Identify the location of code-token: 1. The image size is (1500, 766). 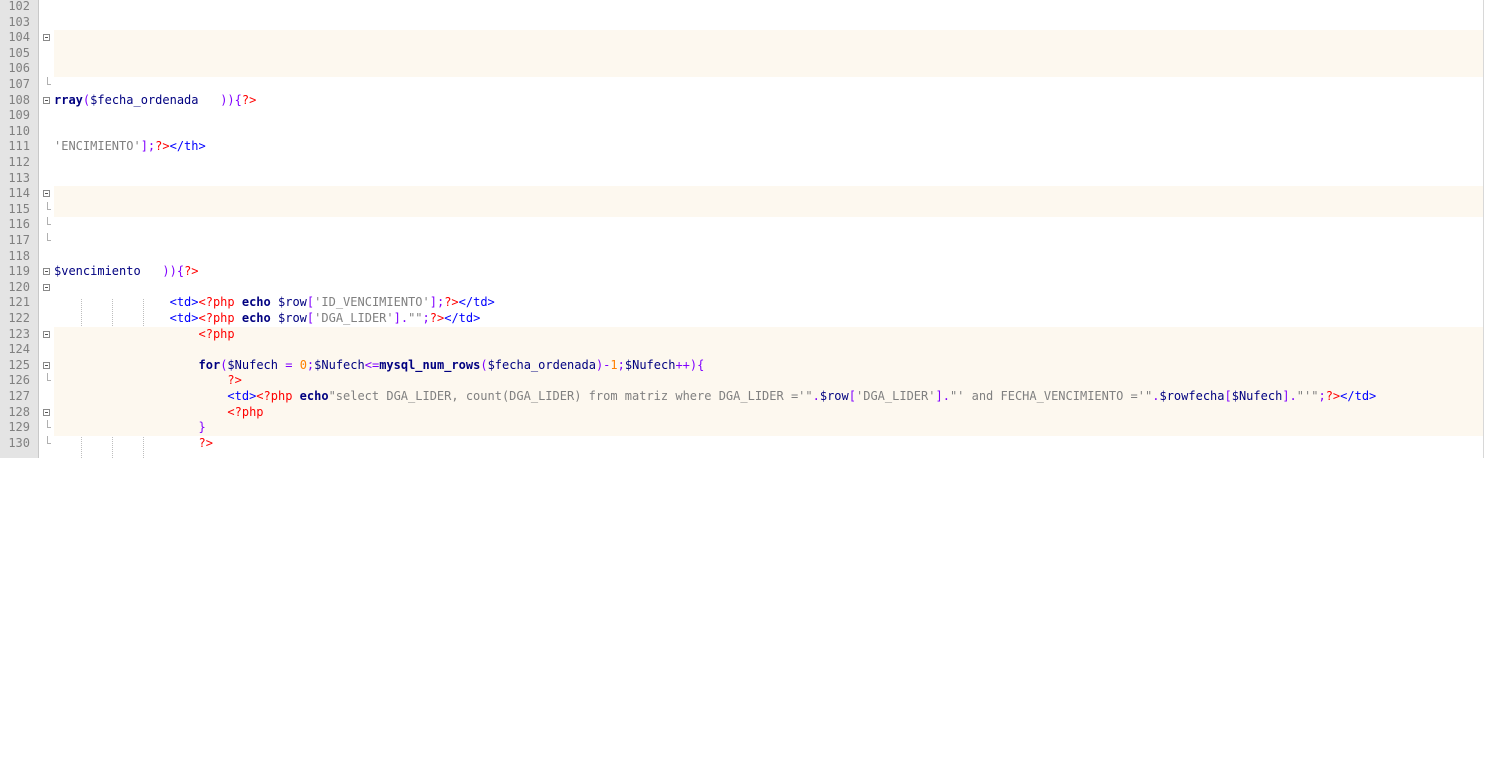
(614, 364).